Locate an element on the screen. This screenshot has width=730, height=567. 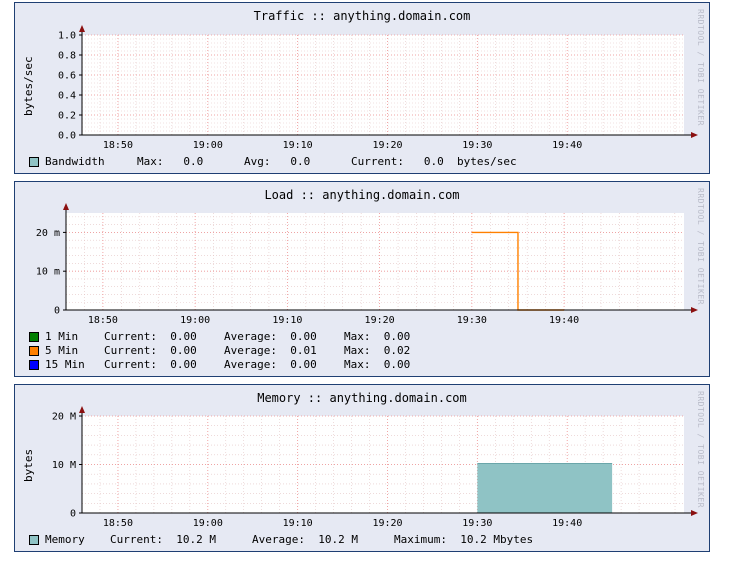
bandwidth-avg: Avg: 0.0 is located at coordinates (277, 161).